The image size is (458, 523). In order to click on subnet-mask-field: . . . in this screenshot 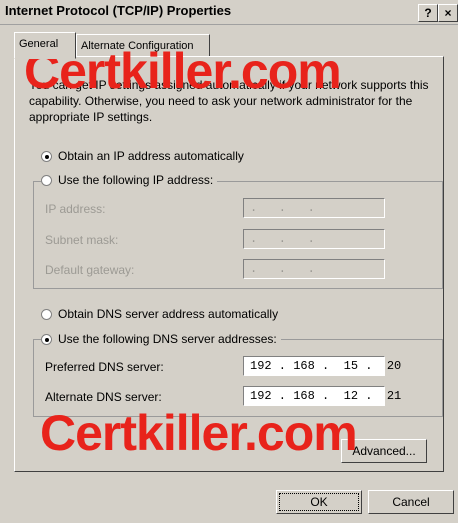, I will do `click(314, 239)`.